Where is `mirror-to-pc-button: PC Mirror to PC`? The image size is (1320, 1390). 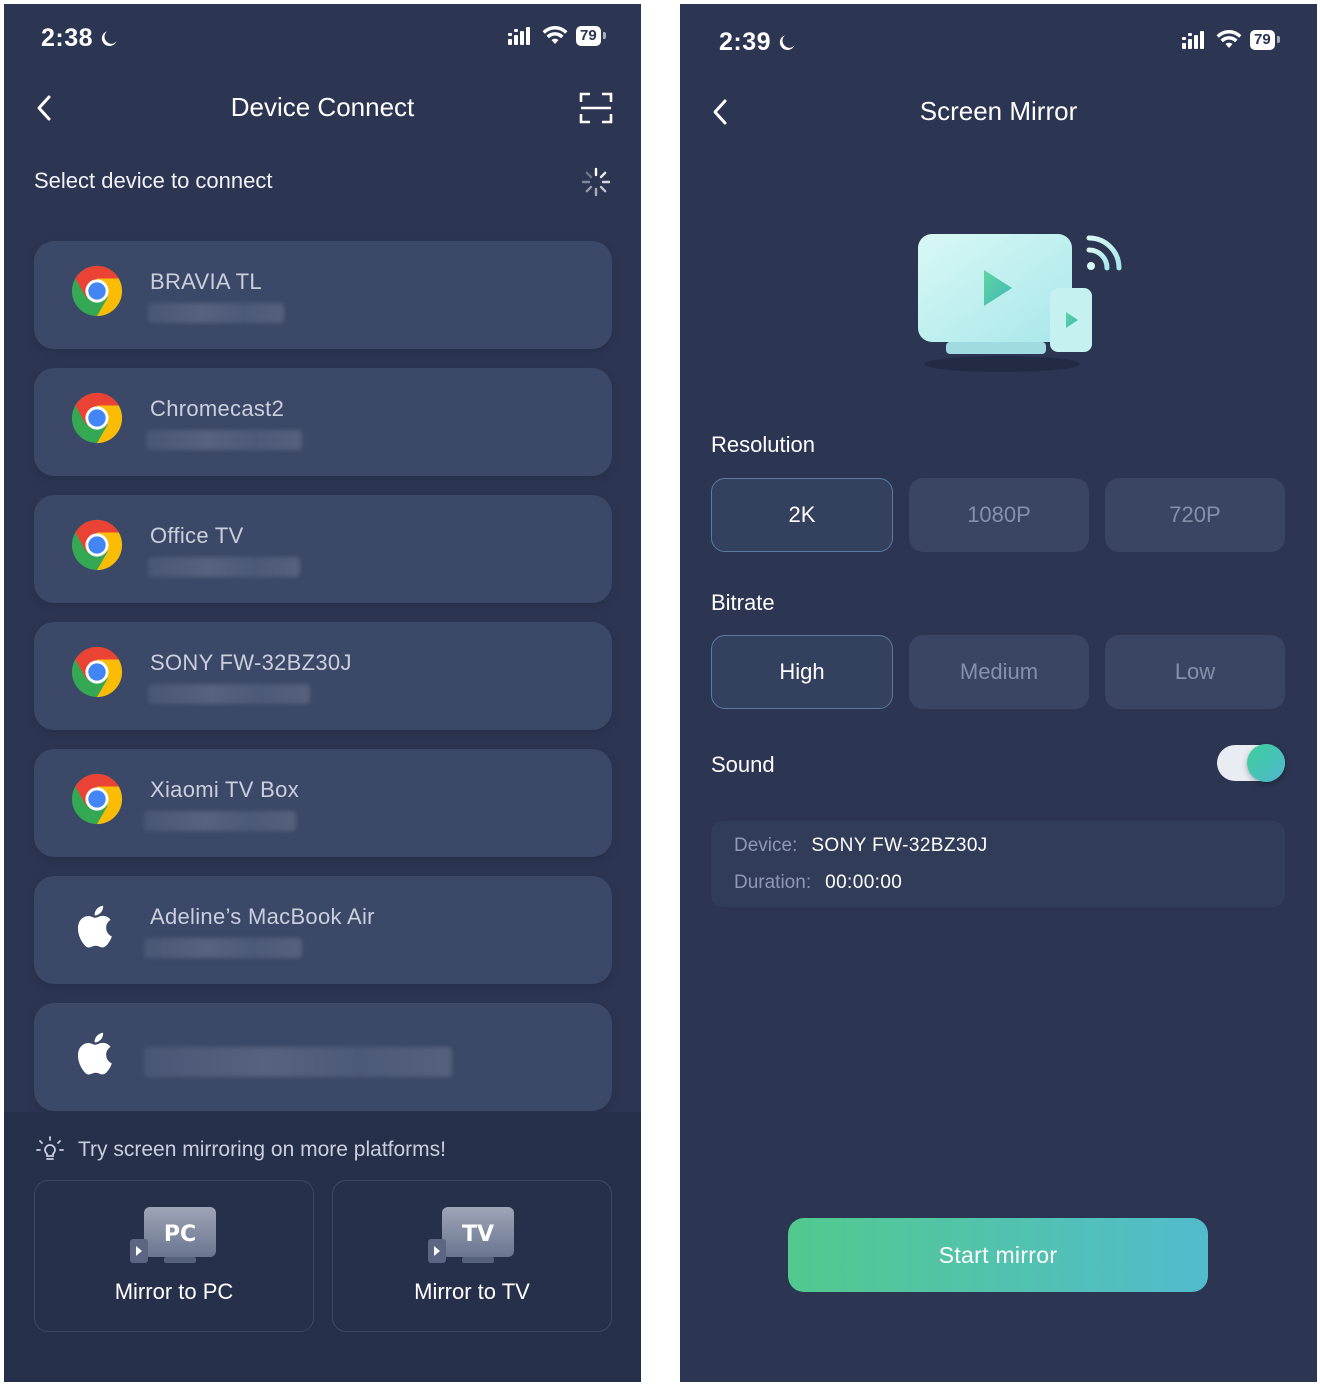 mirror-to-pc-button: PC Mirror to PC is located at coordinates (174, 1256).